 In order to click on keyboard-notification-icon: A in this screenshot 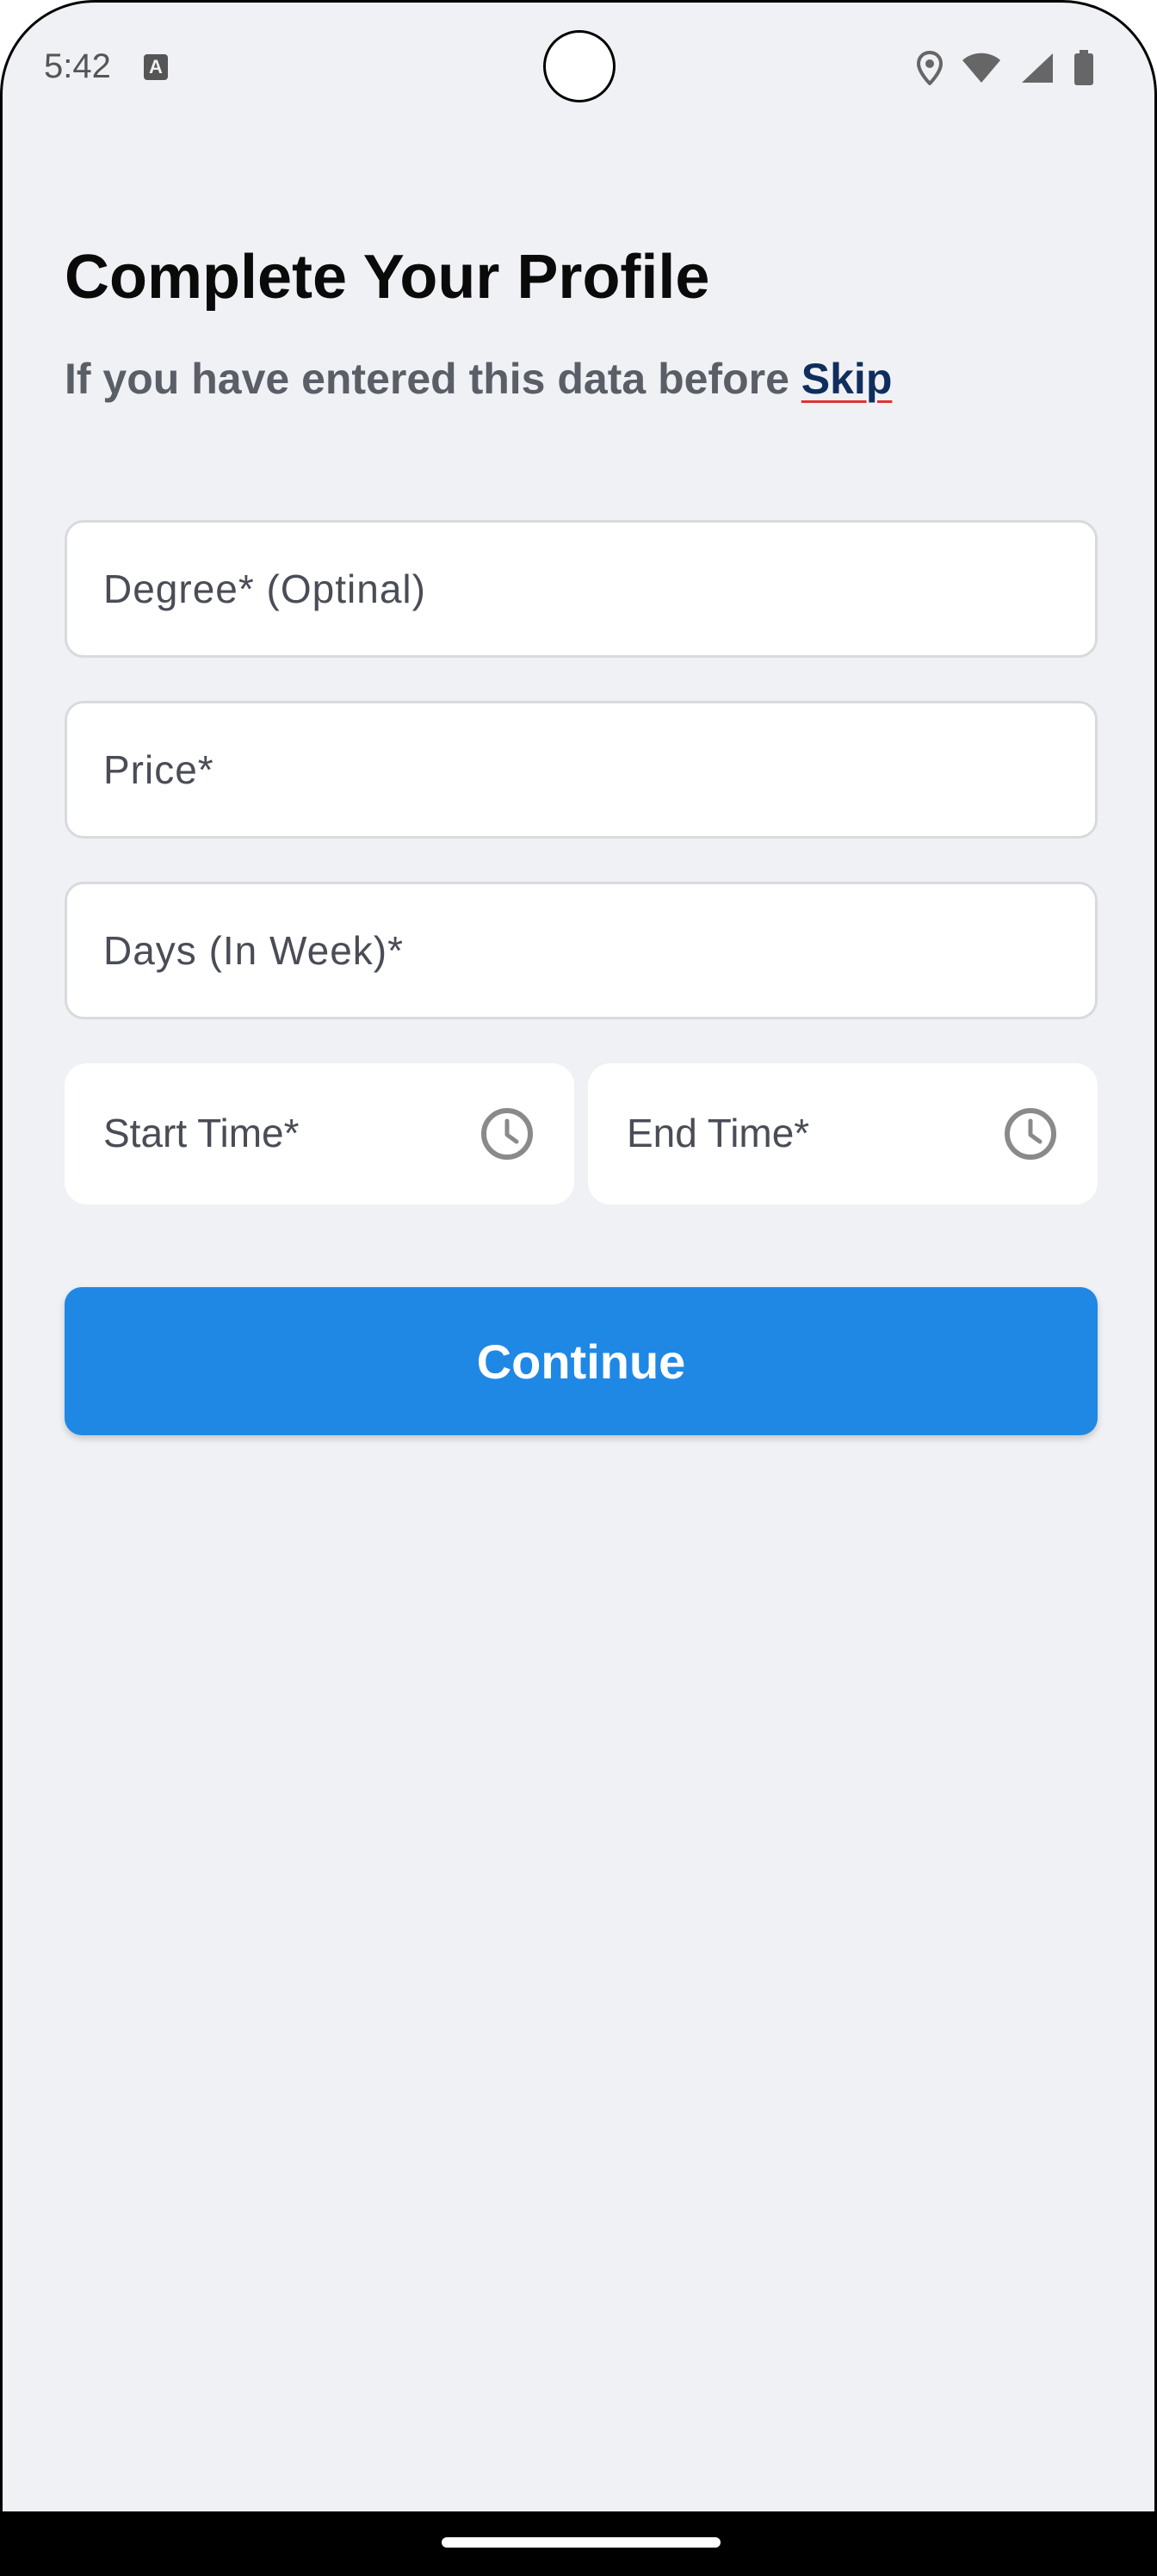, I will do `click(156, 67)`.